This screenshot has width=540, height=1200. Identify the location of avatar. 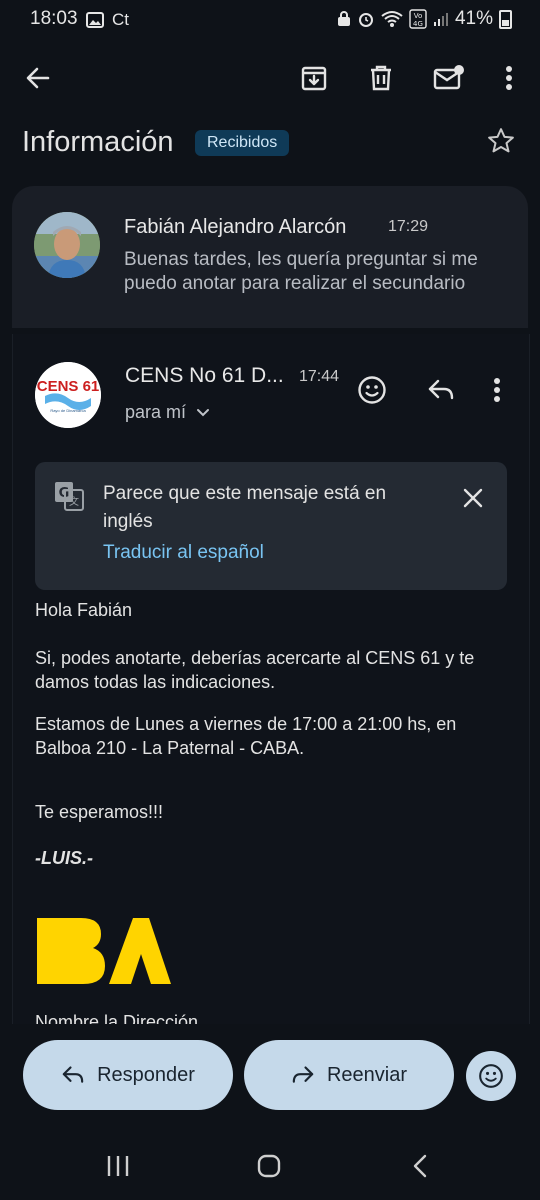
(67, 245).